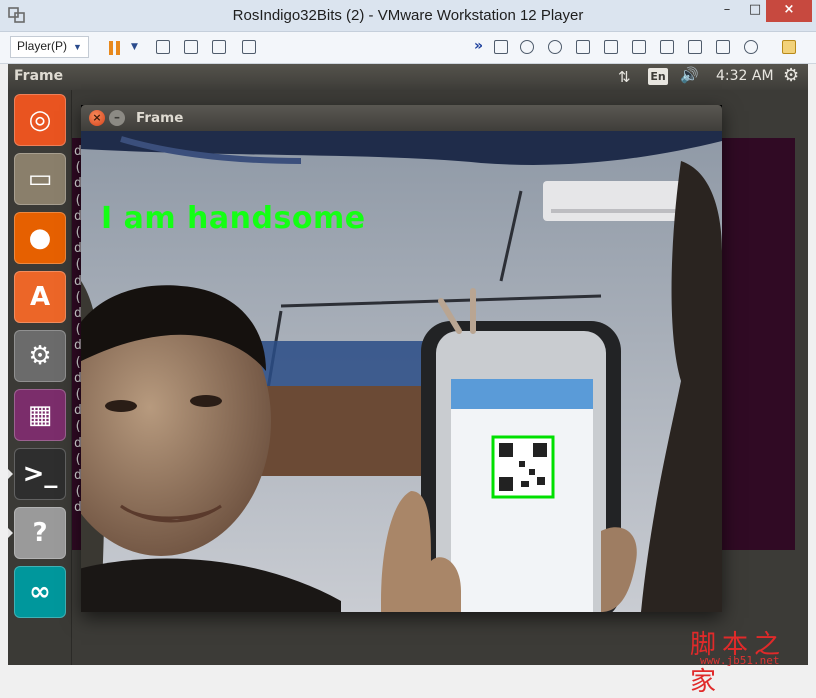  Describe the element at coordinates (527, 47) in the screenshot. I see `cd-dvd-icon` at that location.